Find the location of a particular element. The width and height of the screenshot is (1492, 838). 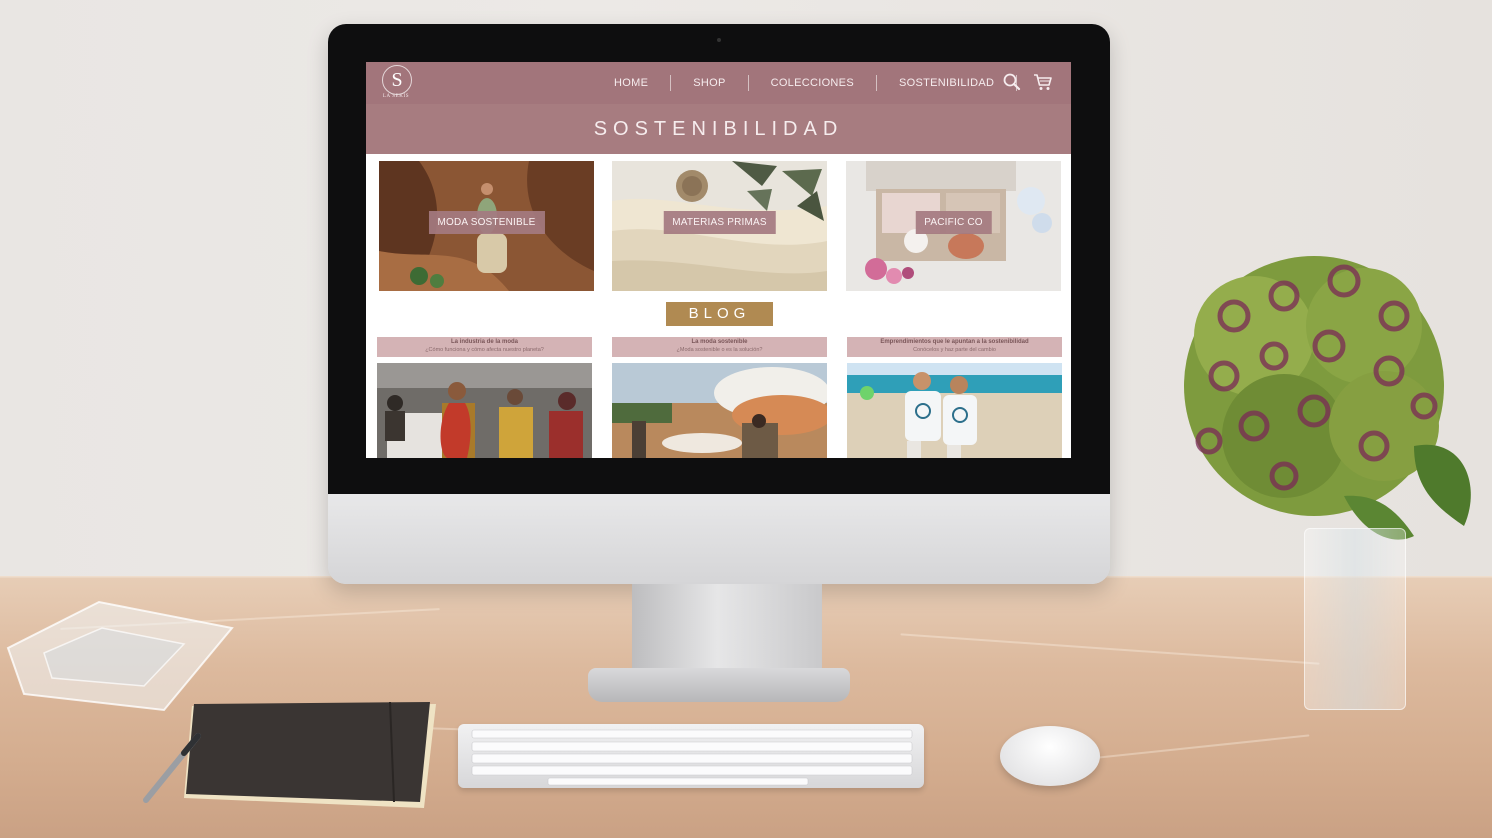

page-title: SOSTENIBILIDAD is located at coordinates (718, 129).